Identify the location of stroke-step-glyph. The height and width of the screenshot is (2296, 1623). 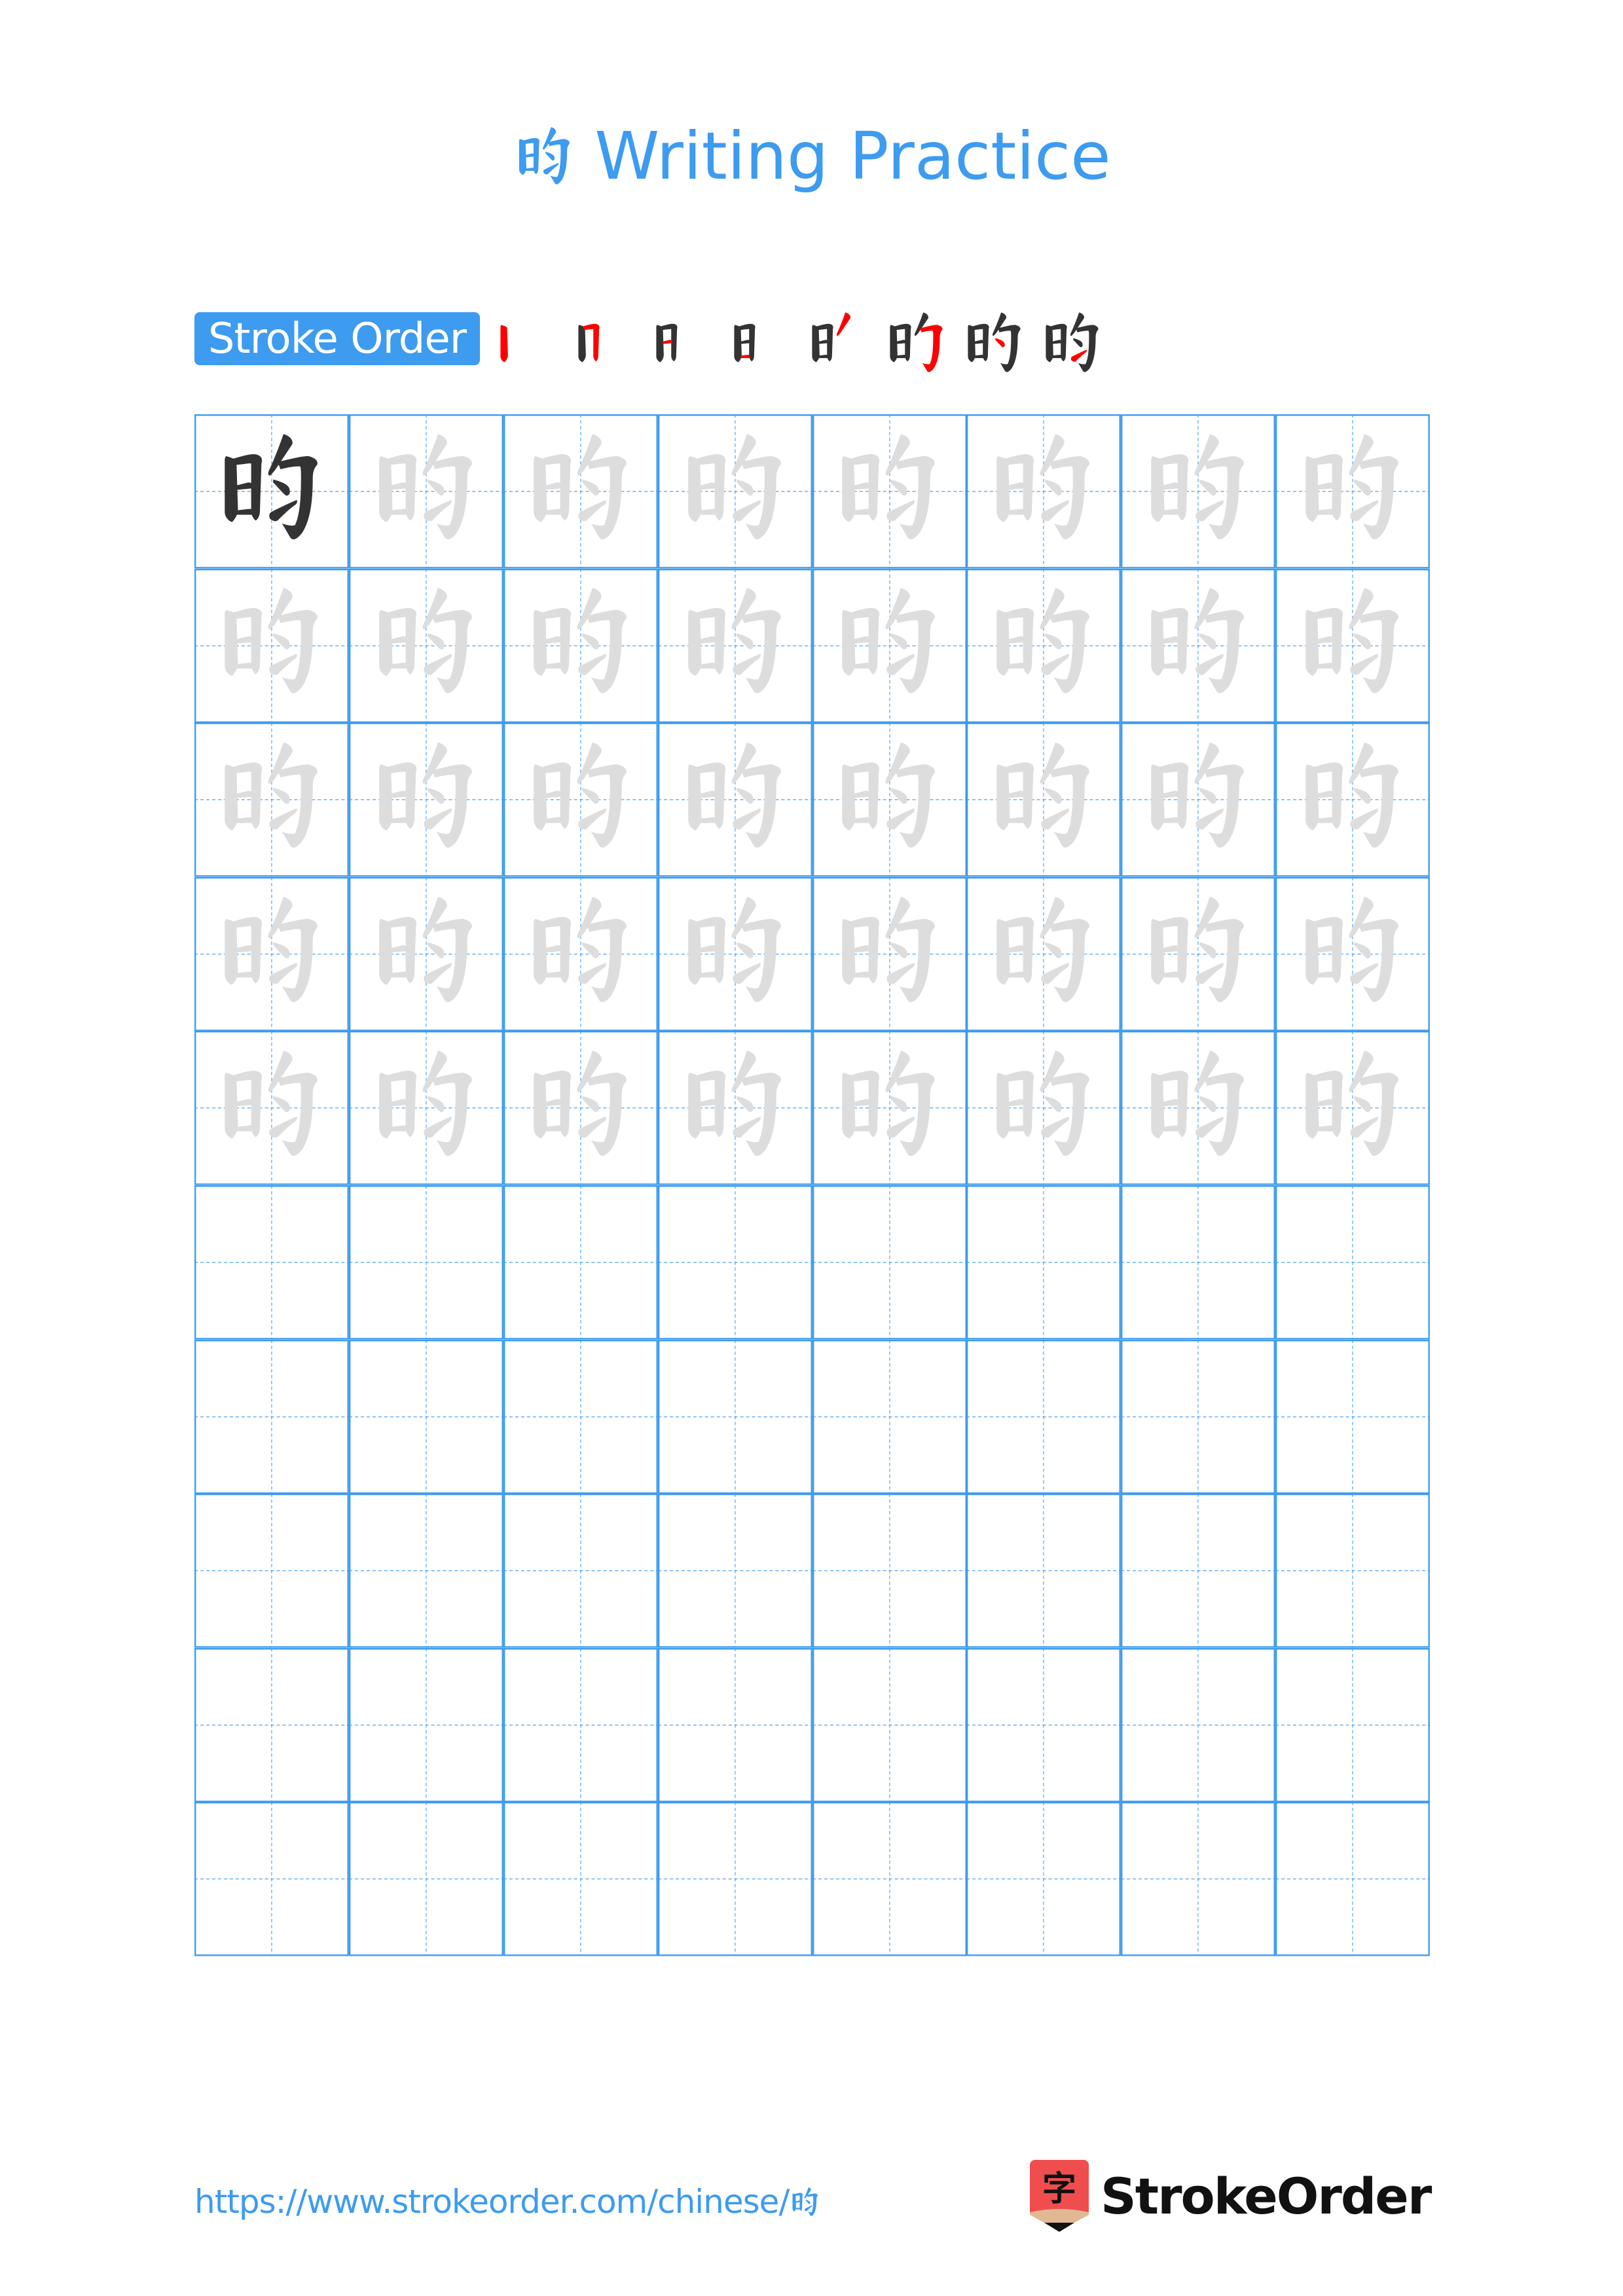
(744, 343).